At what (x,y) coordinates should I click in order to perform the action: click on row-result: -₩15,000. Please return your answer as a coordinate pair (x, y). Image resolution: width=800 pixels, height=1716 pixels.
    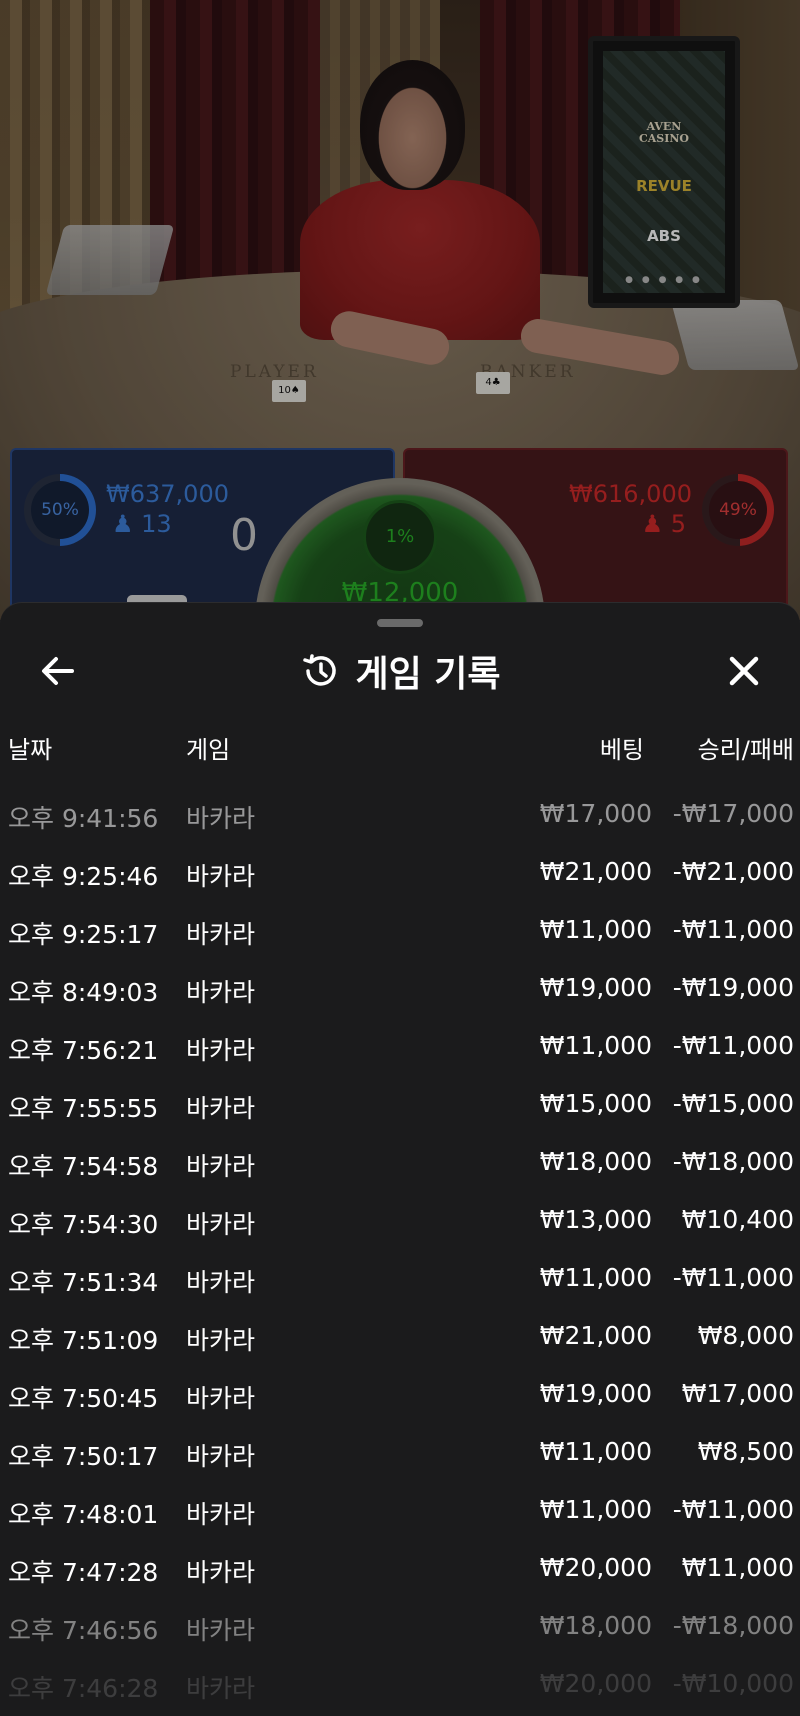
    Looking at the image, I should click on (733, 1103).